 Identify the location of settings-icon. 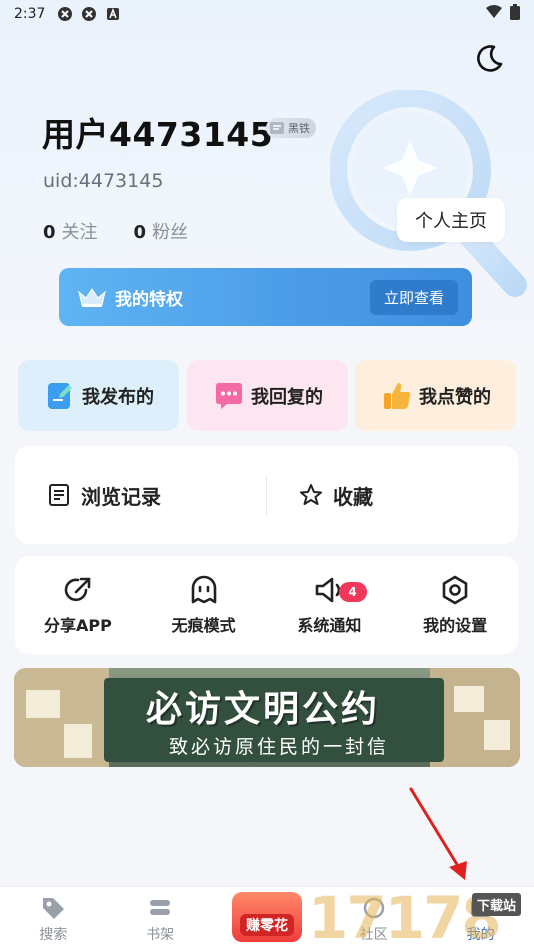
(455, 590).